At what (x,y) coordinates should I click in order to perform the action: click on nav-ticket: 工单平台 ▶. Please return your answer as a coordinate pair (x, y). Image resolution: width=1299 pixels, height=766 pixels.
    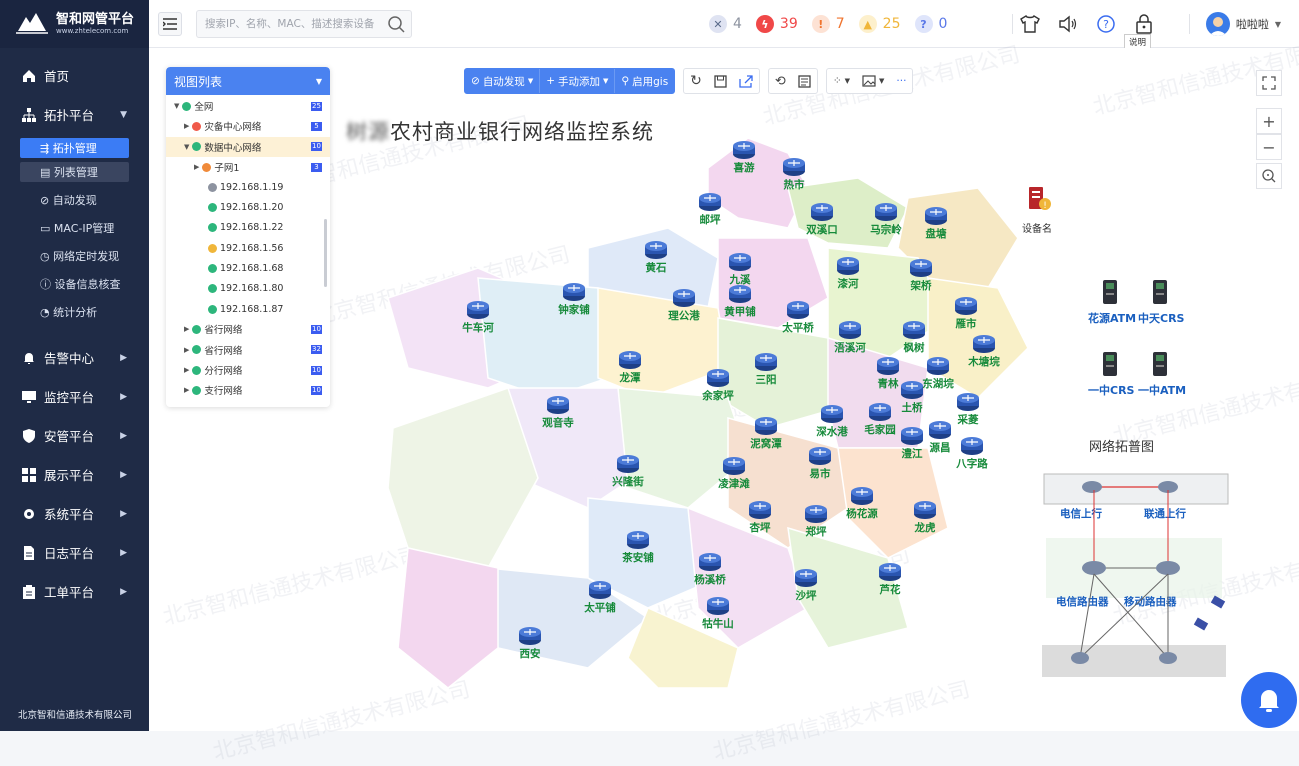
    Looking at the image, I should click on (74, 591).